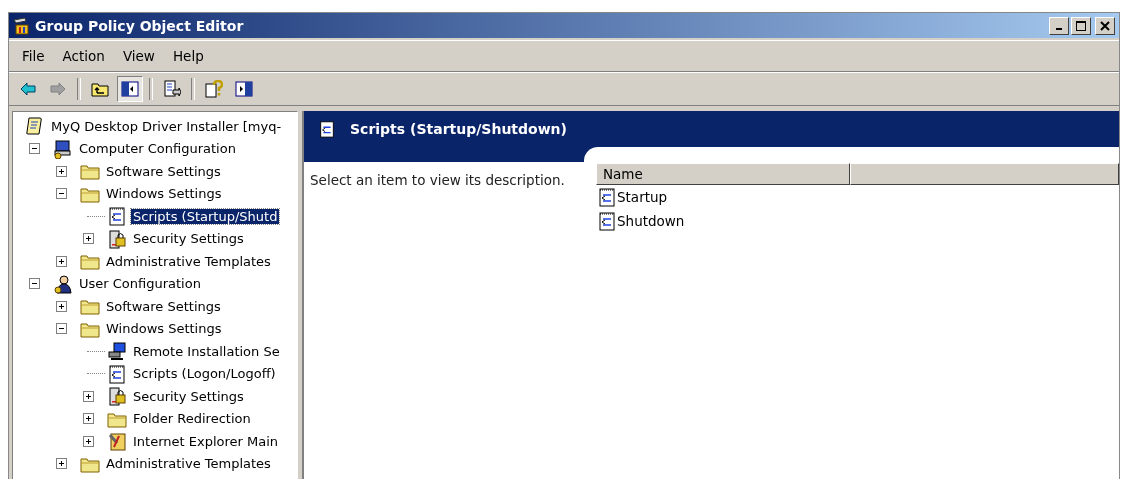  I want to click on tree-pane-button, so click(130, 89).